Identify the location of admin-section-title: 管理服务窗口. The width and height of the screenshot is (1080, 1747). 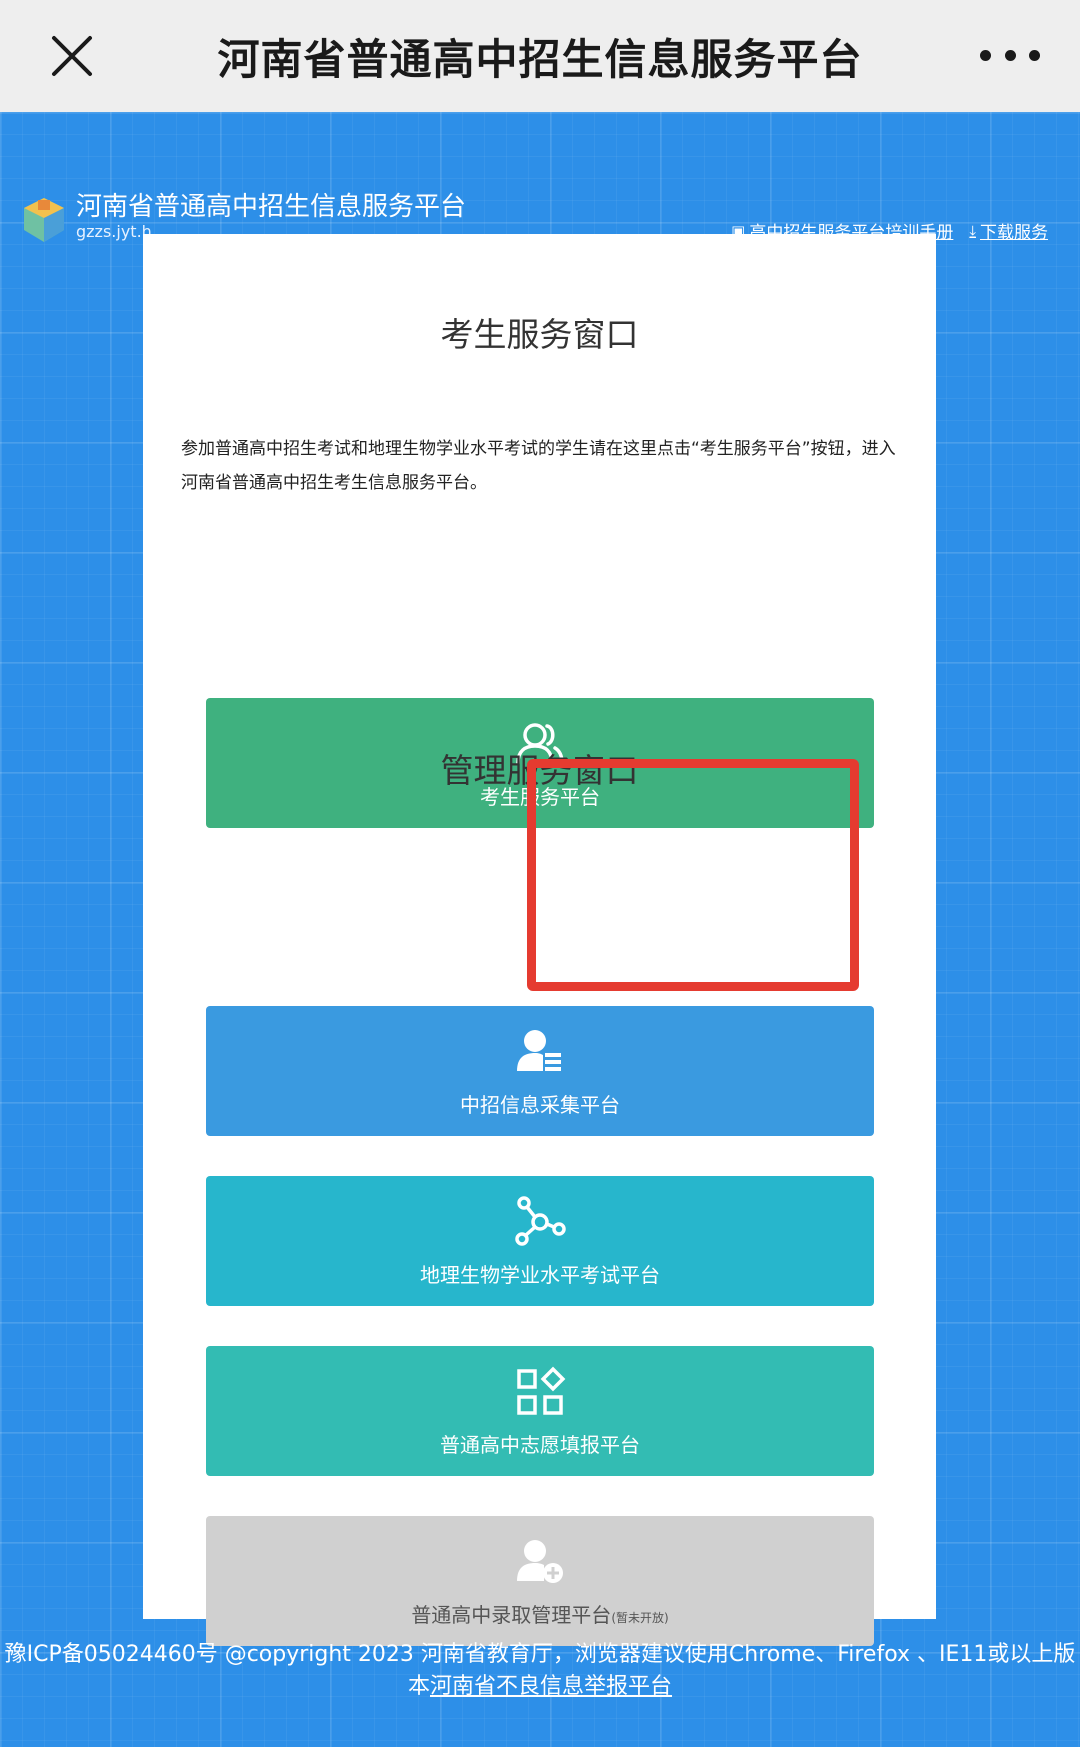
(539, 770).